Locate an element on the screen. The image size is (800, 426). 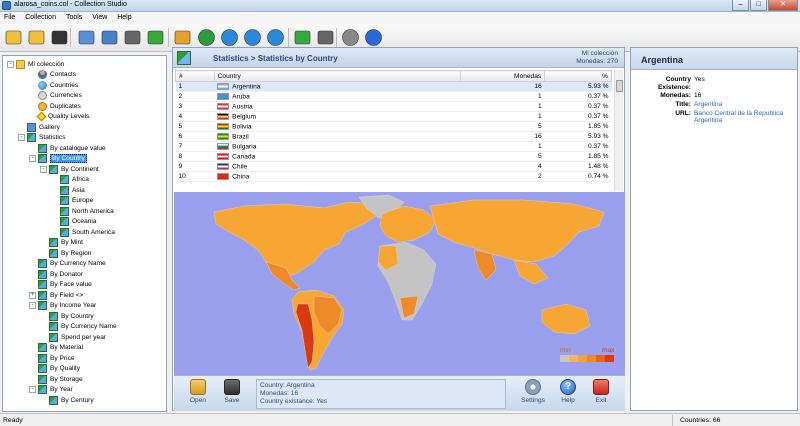
tree-item: By Price is located at coordinates (52, 358).